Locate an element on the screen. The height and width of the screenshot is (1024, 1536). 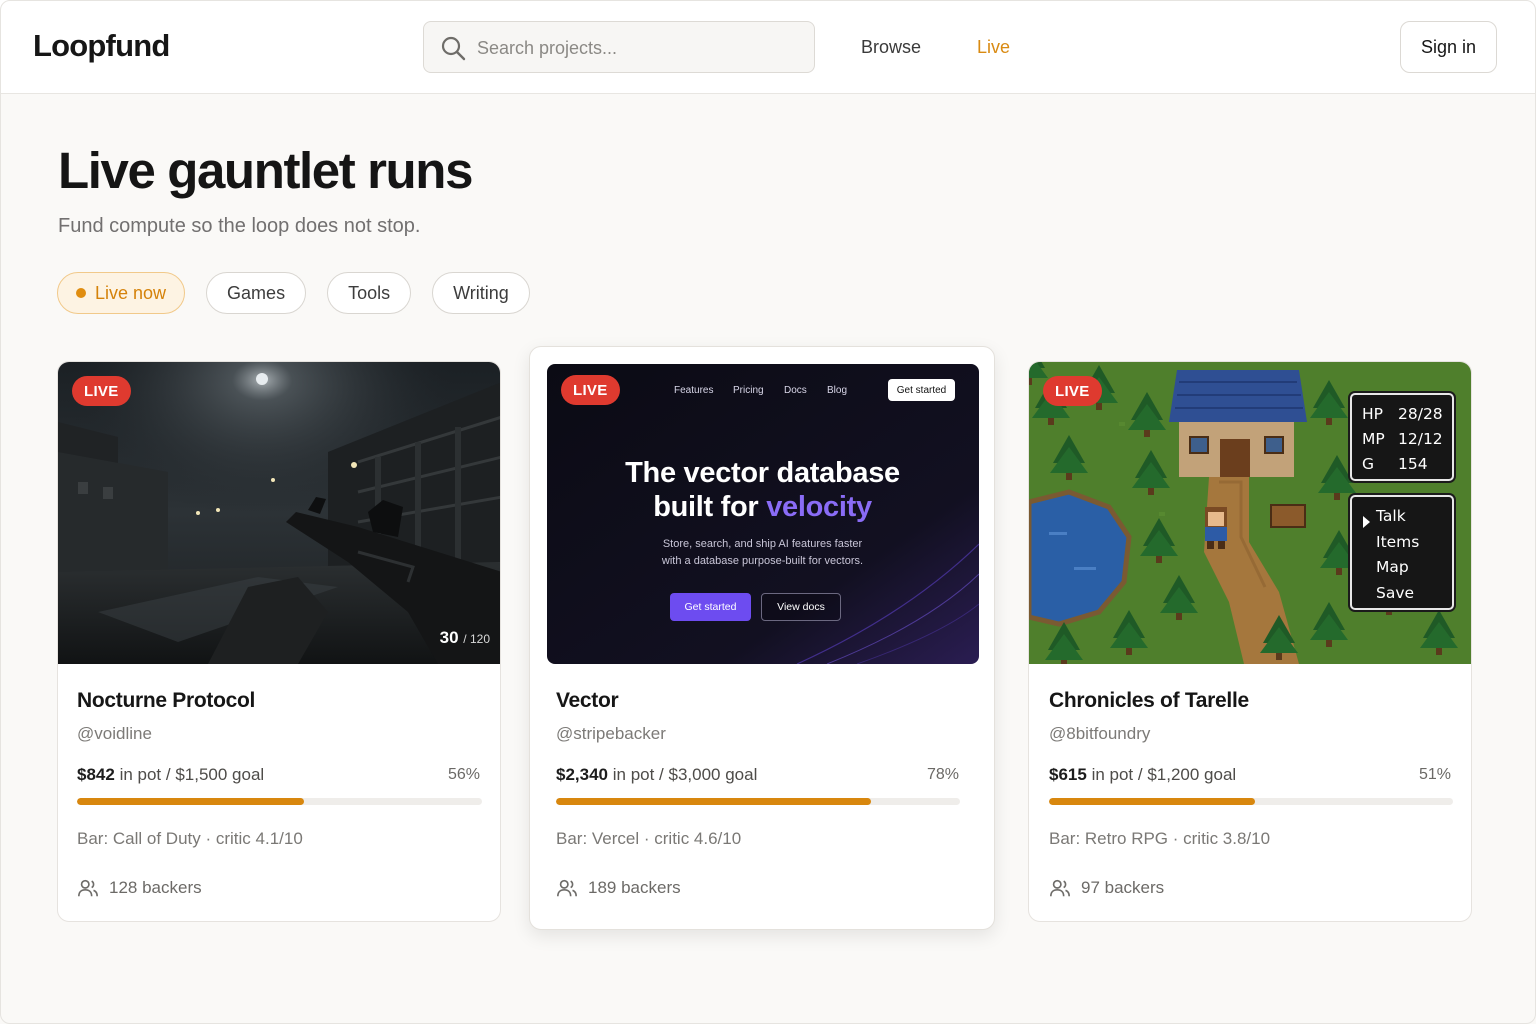
pot-goal: in pot / $1,500 goal is located at coordinates (192, 774).